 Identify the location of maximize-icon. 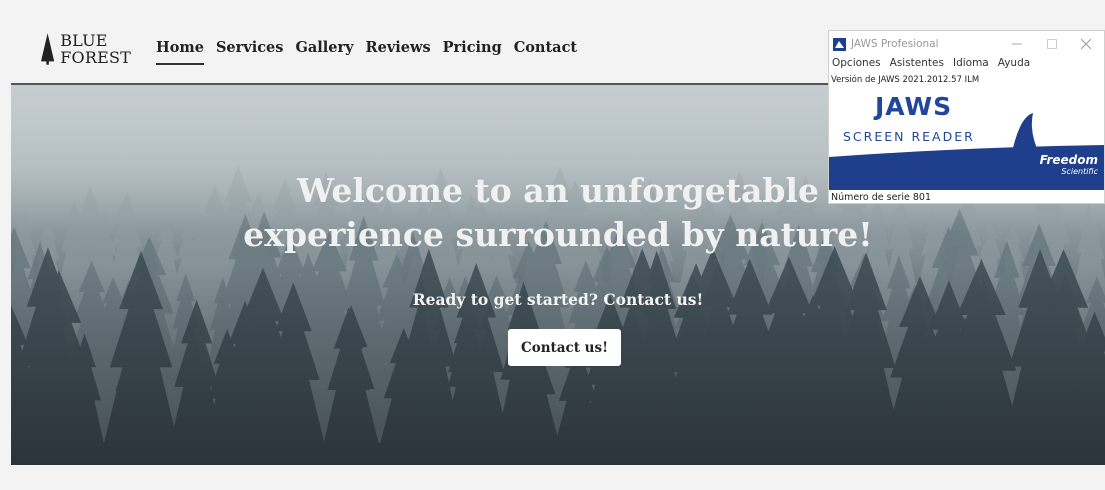
(1052, 44).